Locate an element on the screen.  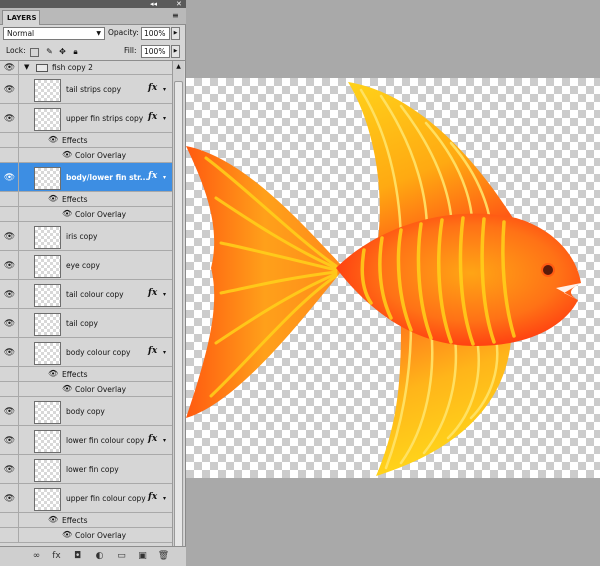
collapse-icon: ◂◂ is located at coordinates (153, 4).